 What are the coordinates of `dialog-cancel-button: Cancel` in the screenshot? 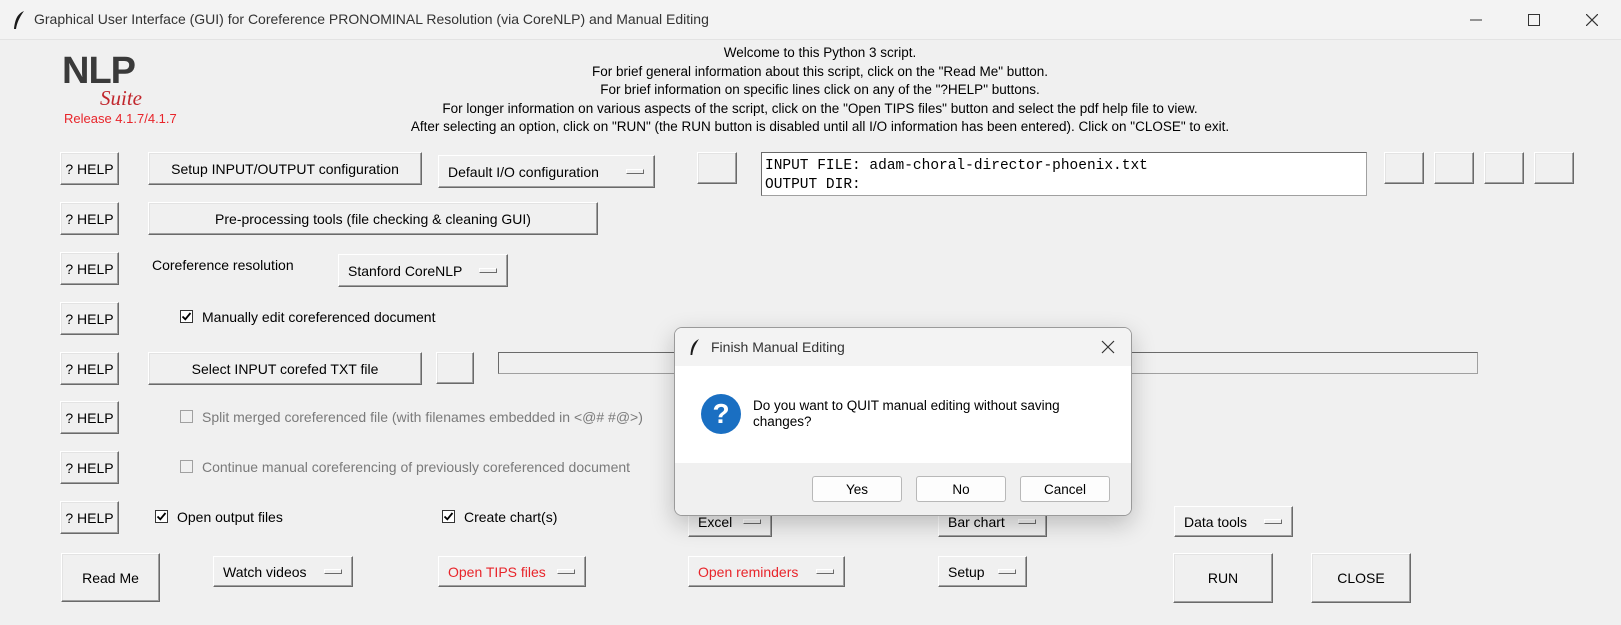 It's located at (1065, 489).